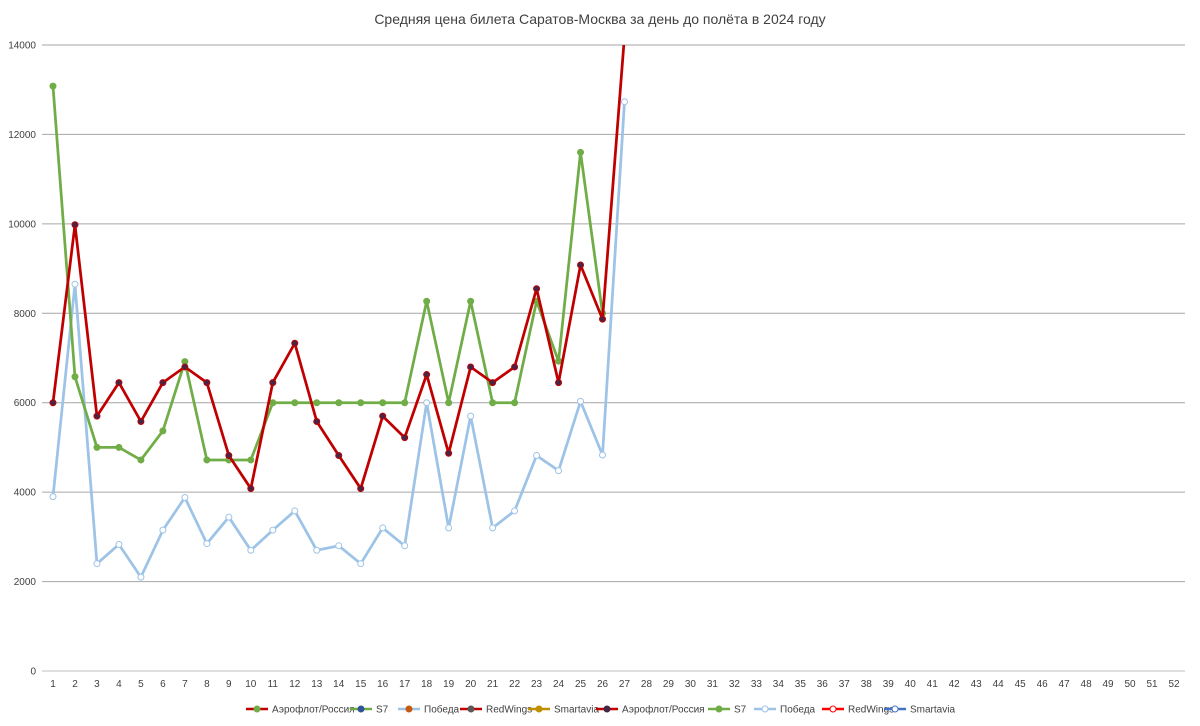 The width and height of the screenshot is (1200, 726). Describe the element at coordinates (25, 582) in the screenshot. I see `y-tick-label: 2000` at that location.